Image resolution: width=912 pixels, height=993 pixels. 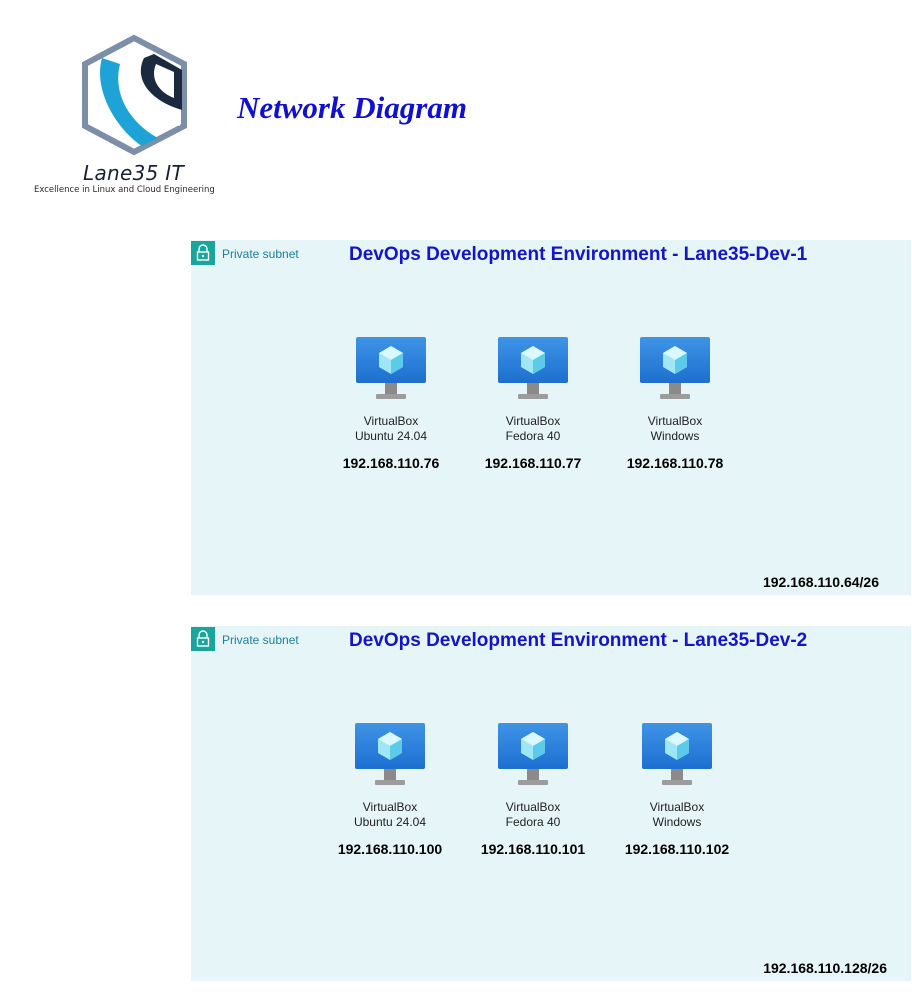 I want to click on vm-ubuntu: VirtualBox Ubuntu 24.04 192.168.110.76, so click(x=391, y=404).